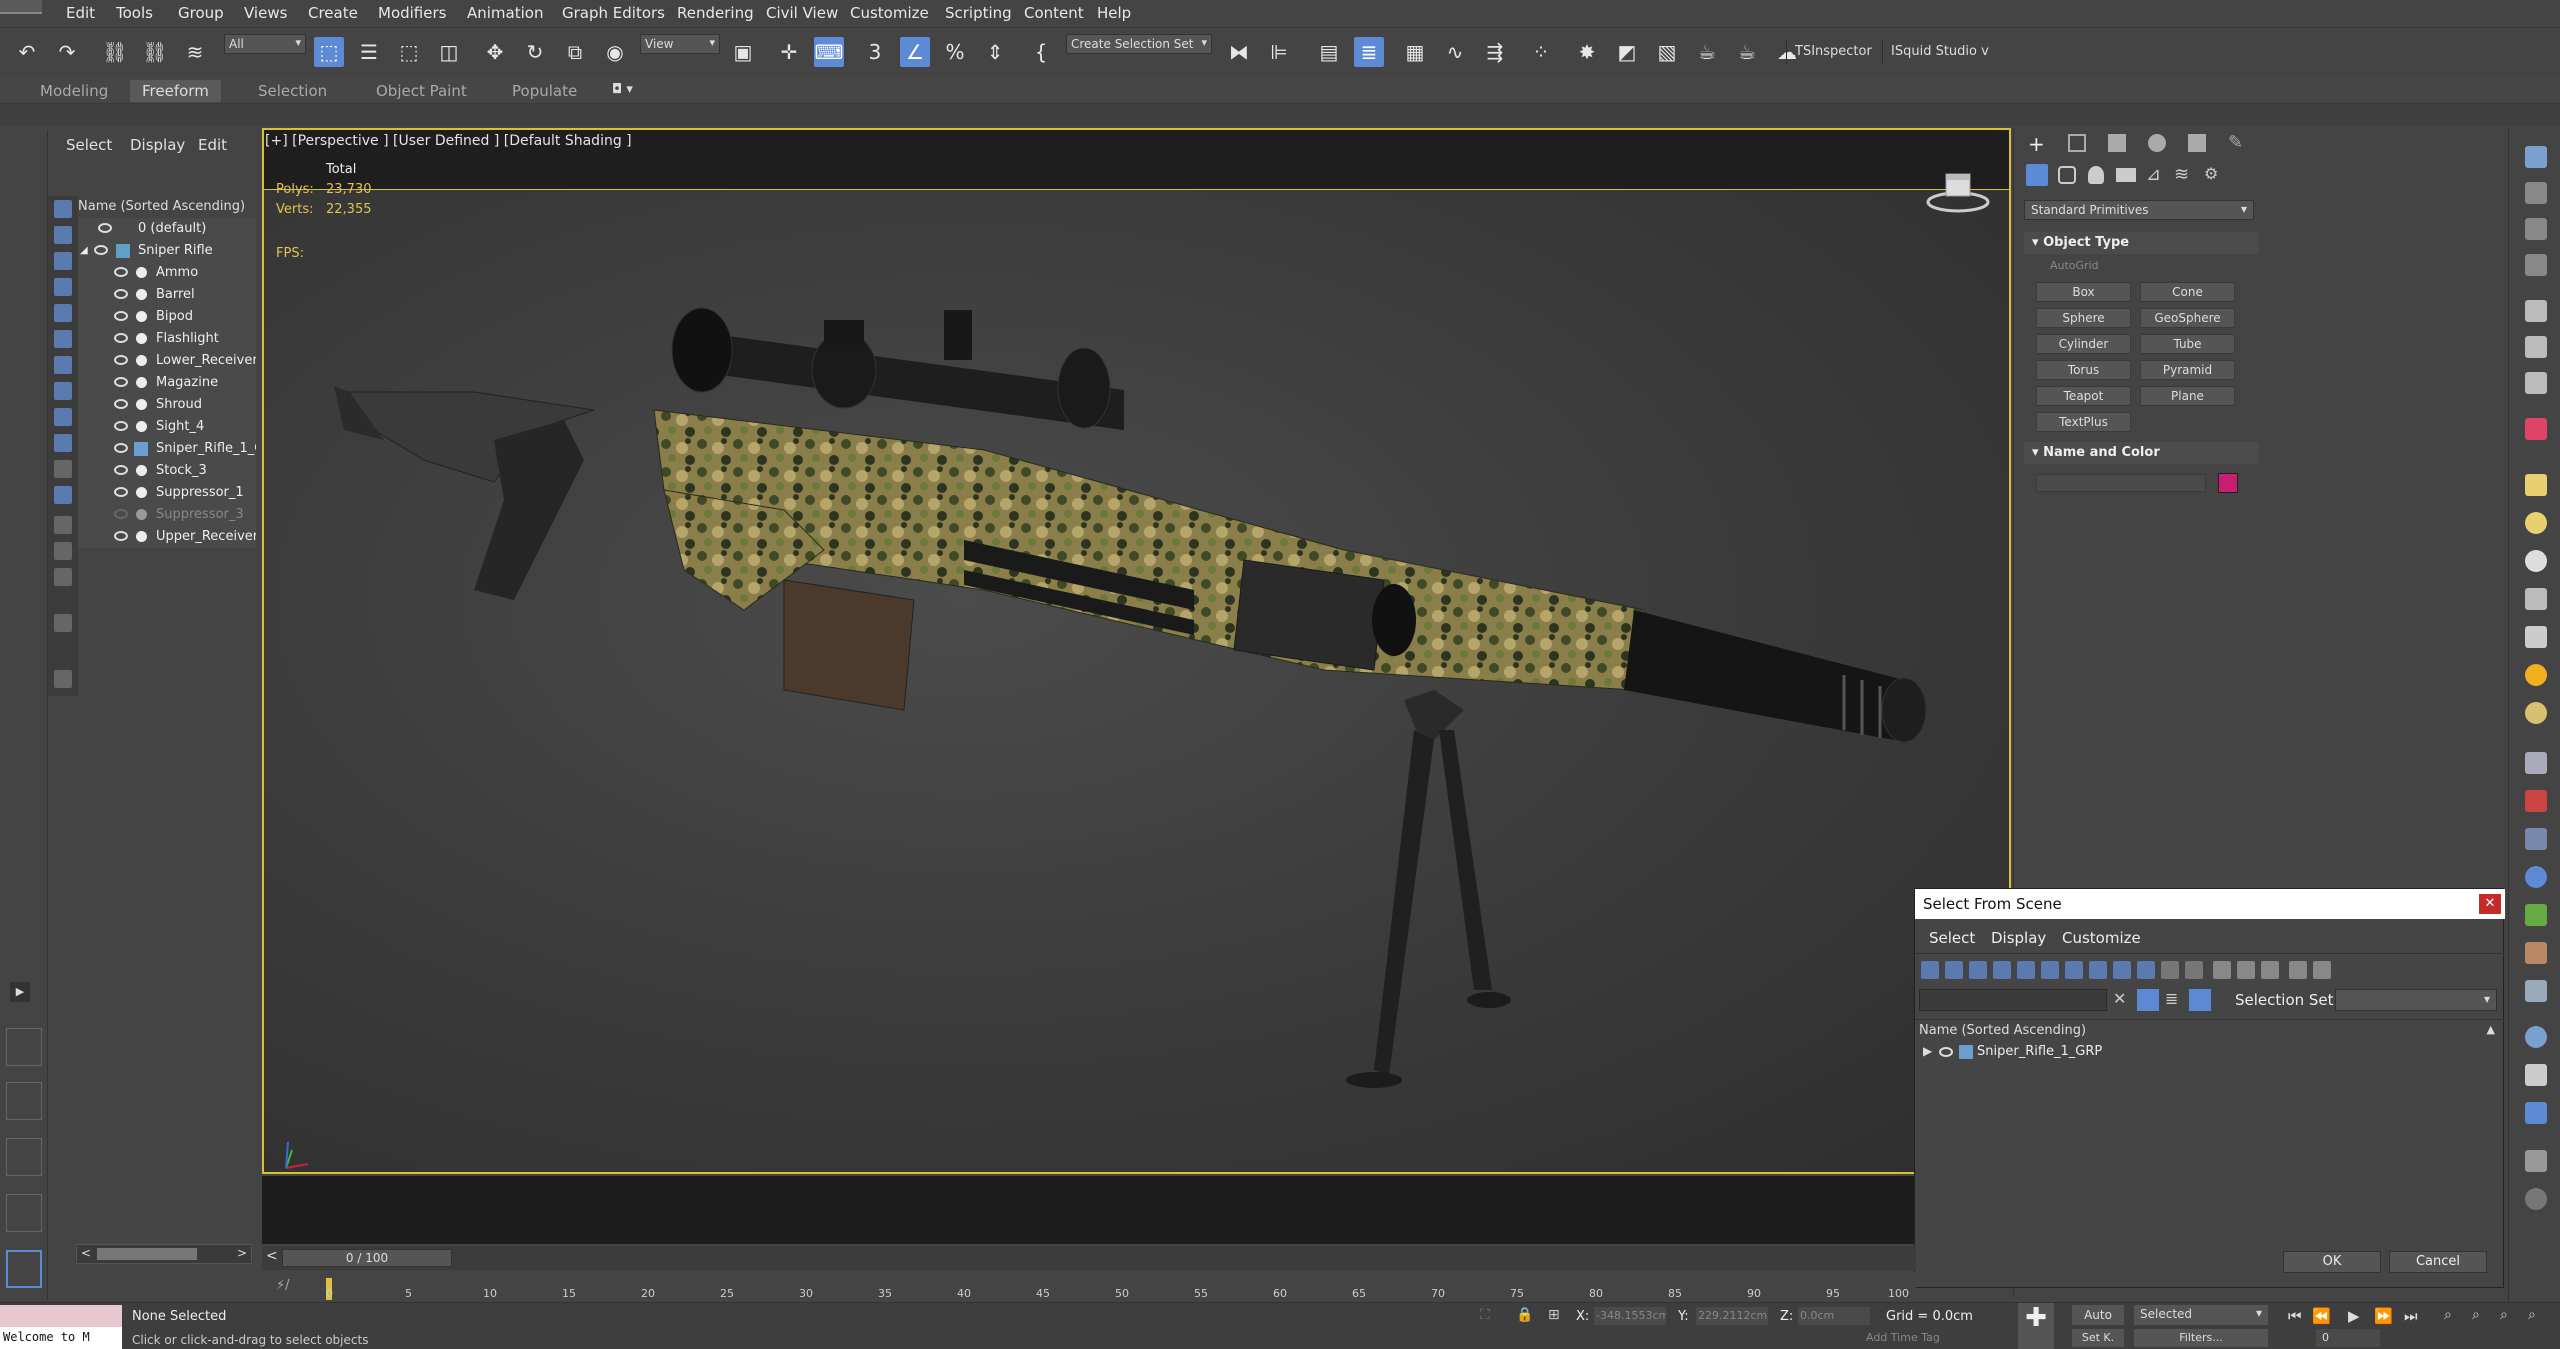 The height and width of the screenshot is (1349, 2560). What do you see at coordinates (167, 515) in the screenshot?
I see `tree-item-suppressor-3: Suppressor_3` at bounding box center [167, 515].